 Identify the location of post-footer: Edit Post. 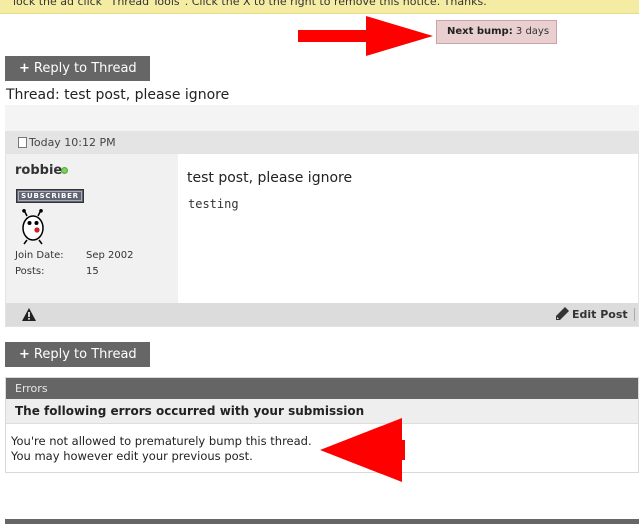
(322, 314).